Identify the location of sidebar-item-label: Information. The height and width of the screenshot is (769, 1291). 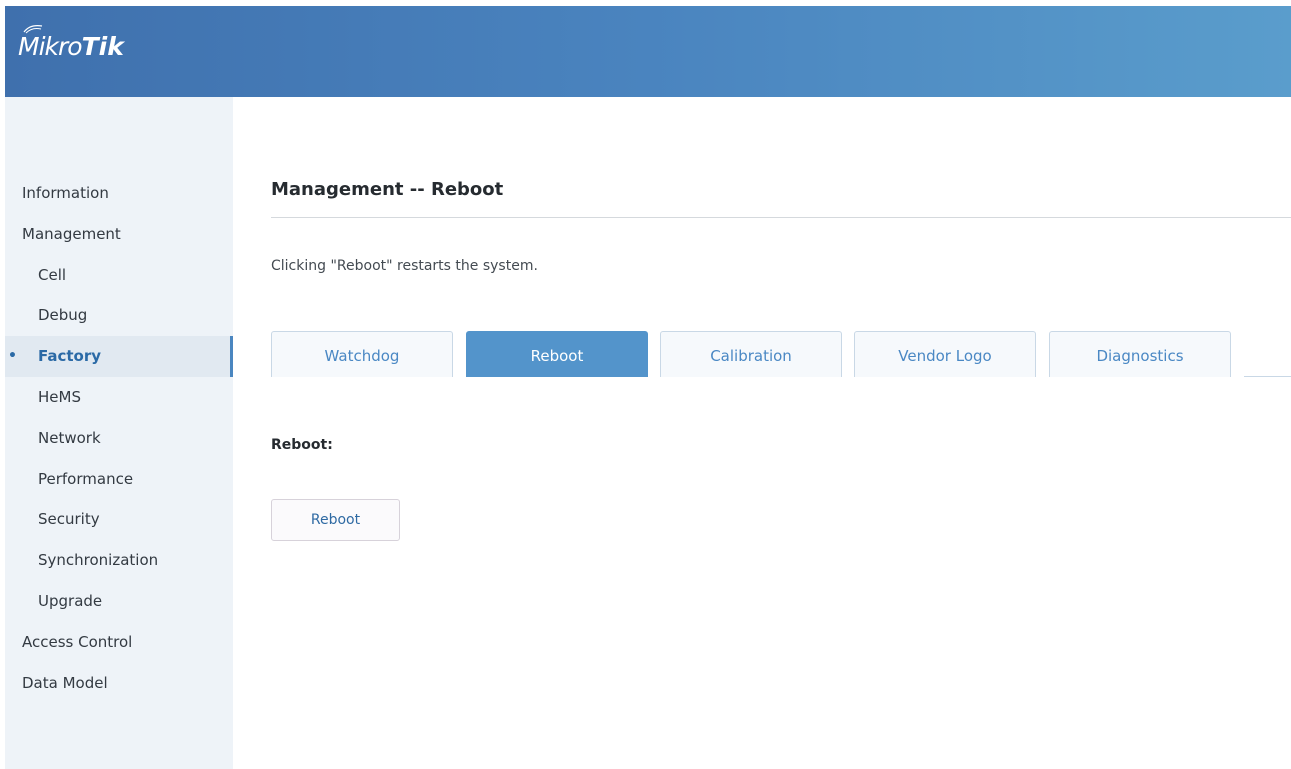
(65, 193).